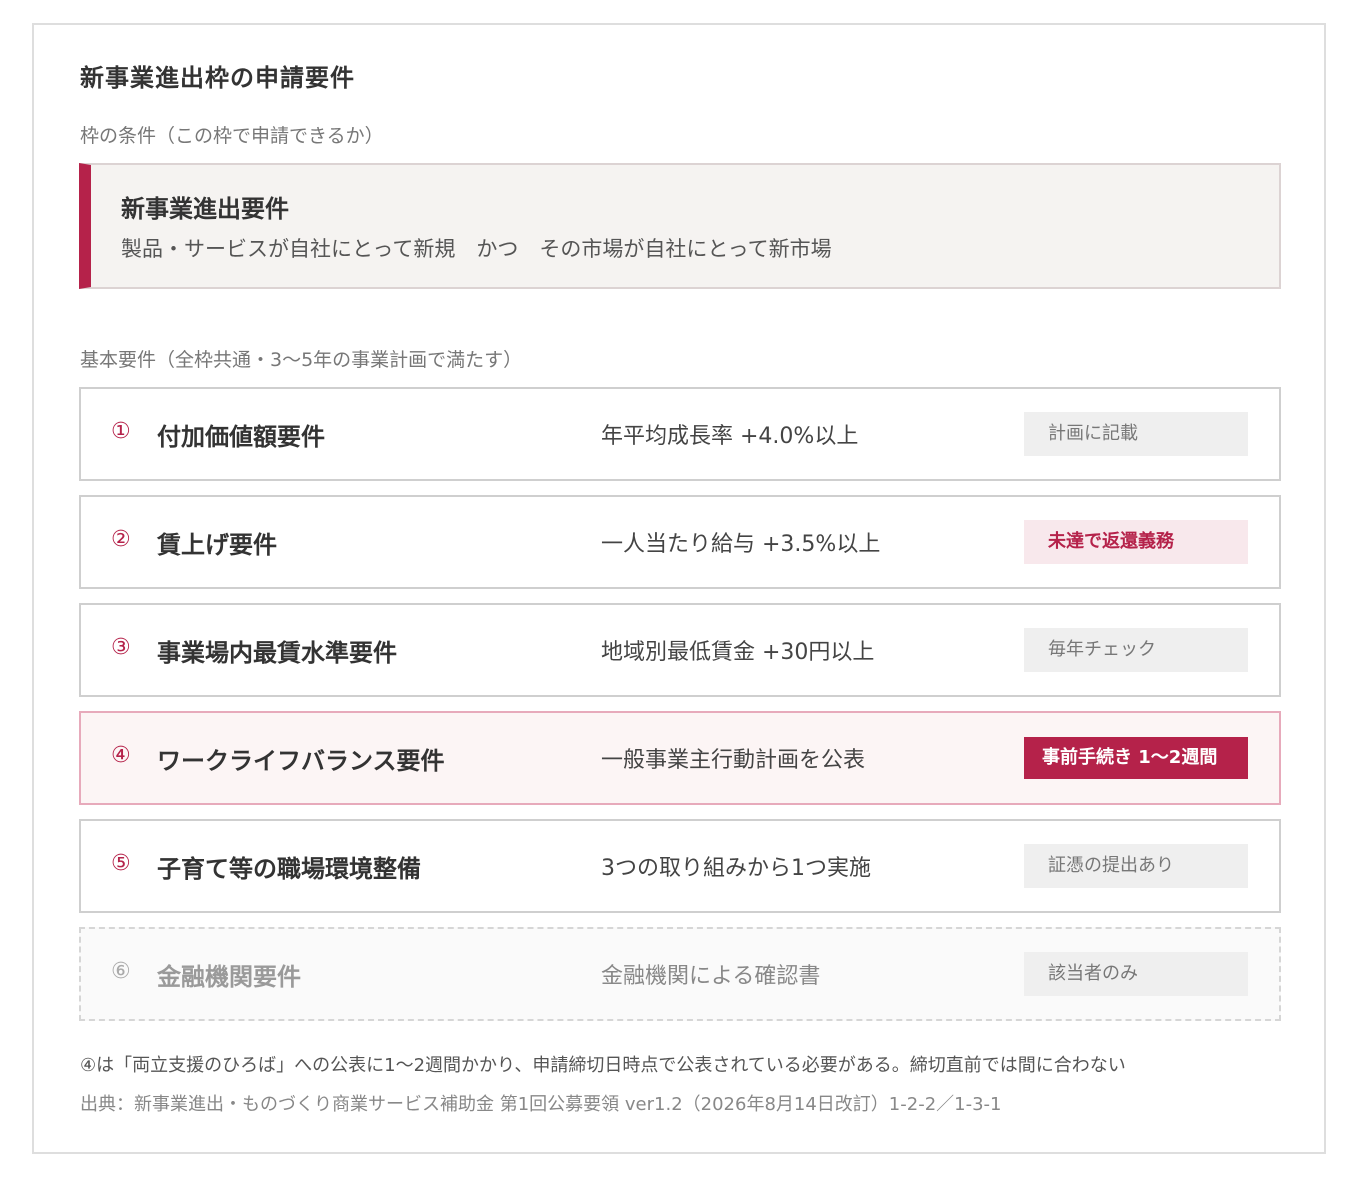 The height and width of the screenshot is (1180, 1360). What do you see at coordinates (736, 868) in the screenshot?
I see `requirement-condition: 3つの取り組みから1つ実施` at bounding box center [736, 868].